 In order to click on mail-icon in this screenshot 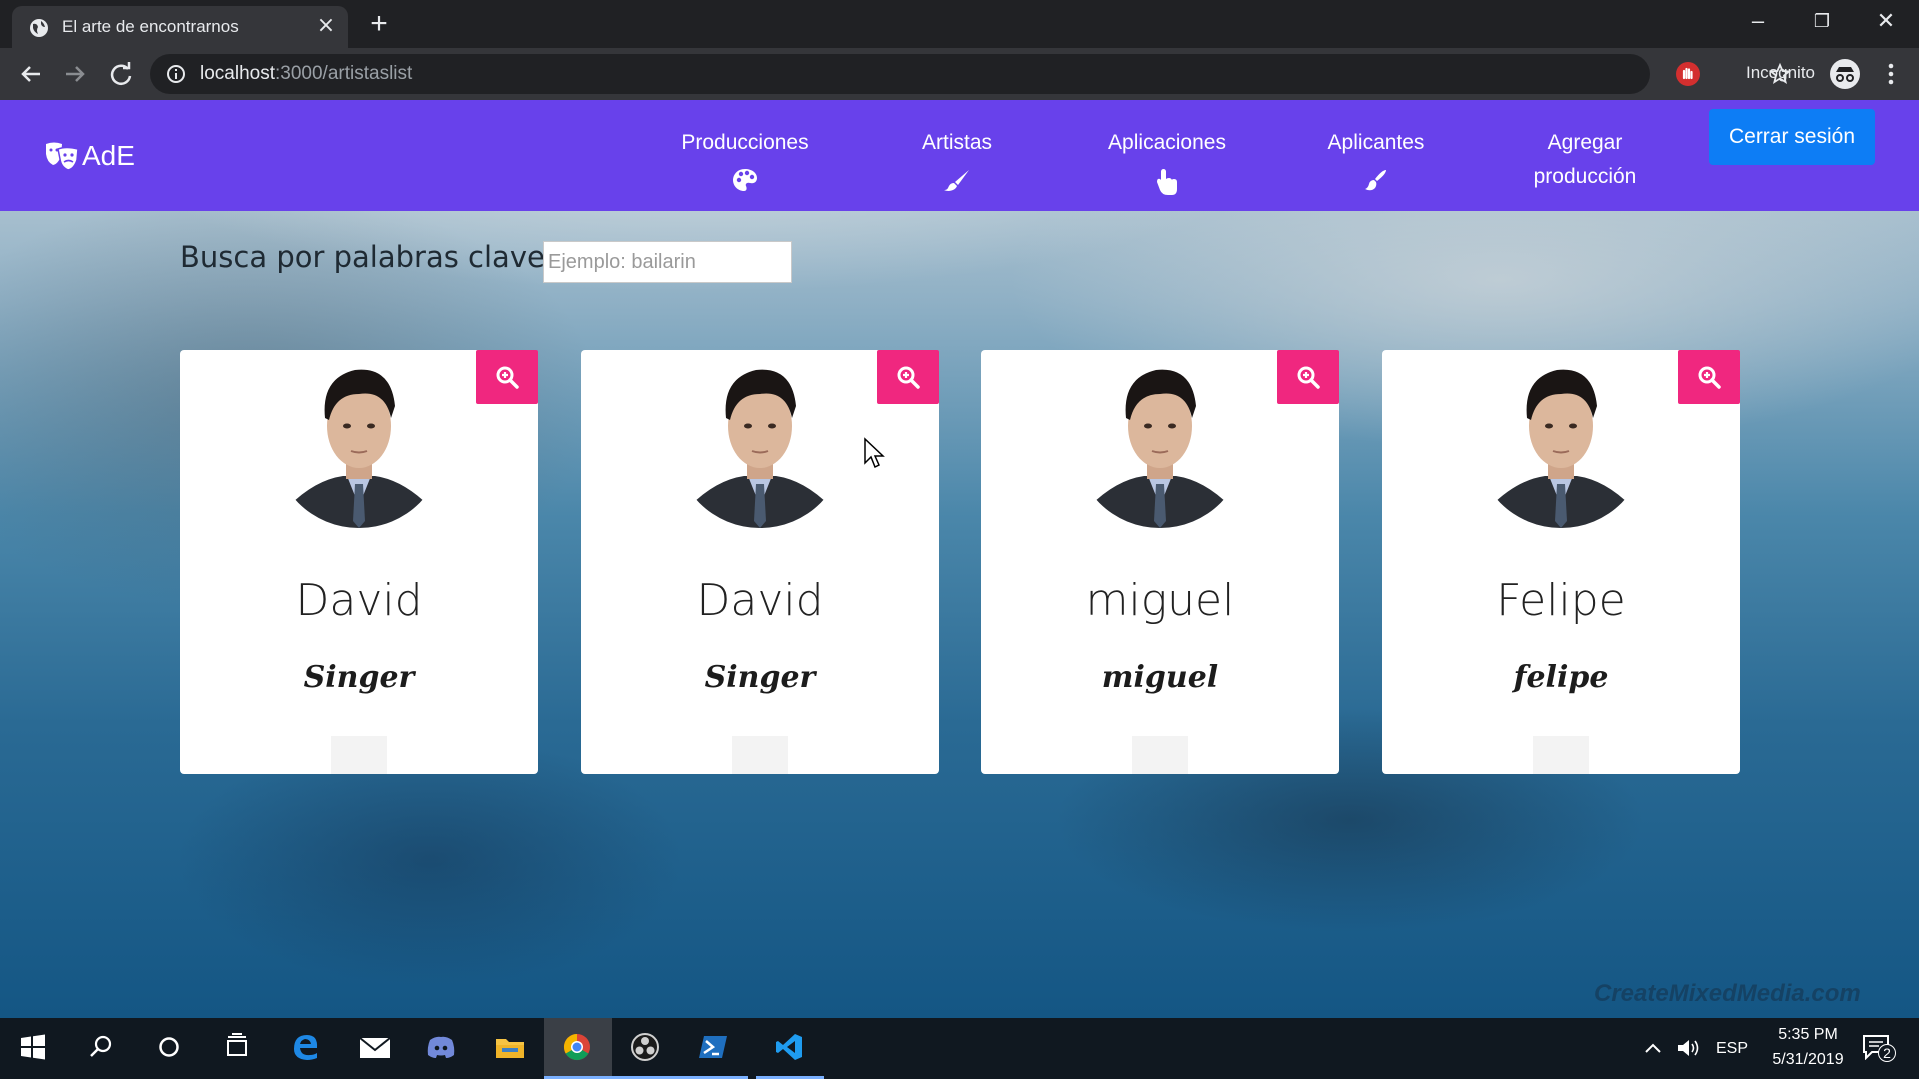, I will do `click(375, 1047)`.